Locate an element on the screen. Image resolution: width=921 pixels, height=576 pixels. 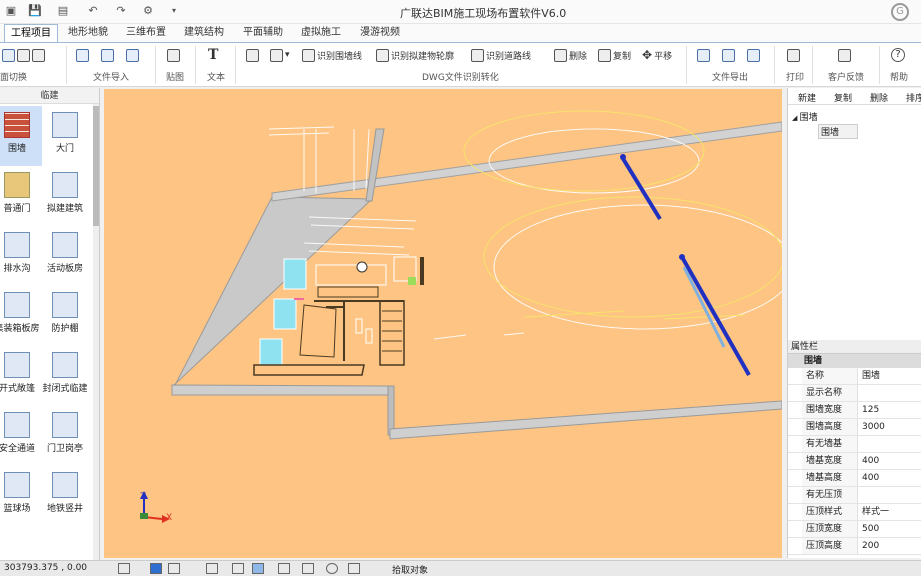
feedback-button is located at coordinates (844, 55).